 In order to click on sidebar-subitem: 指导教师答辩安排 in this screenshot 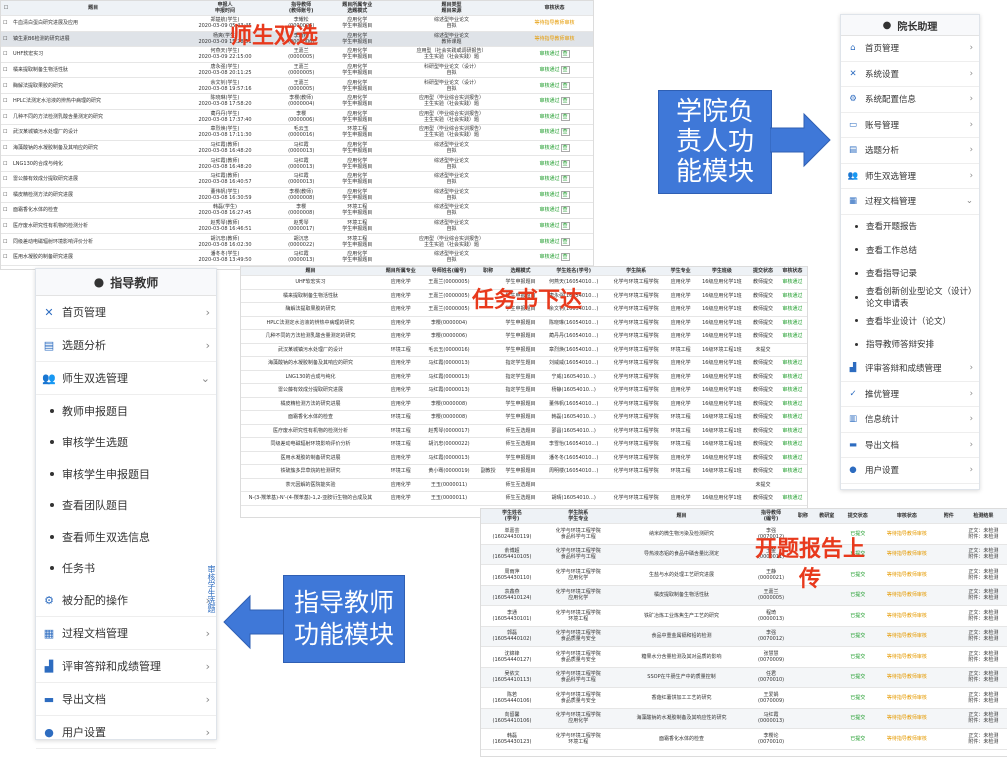, I will do `click(910, 345)`.